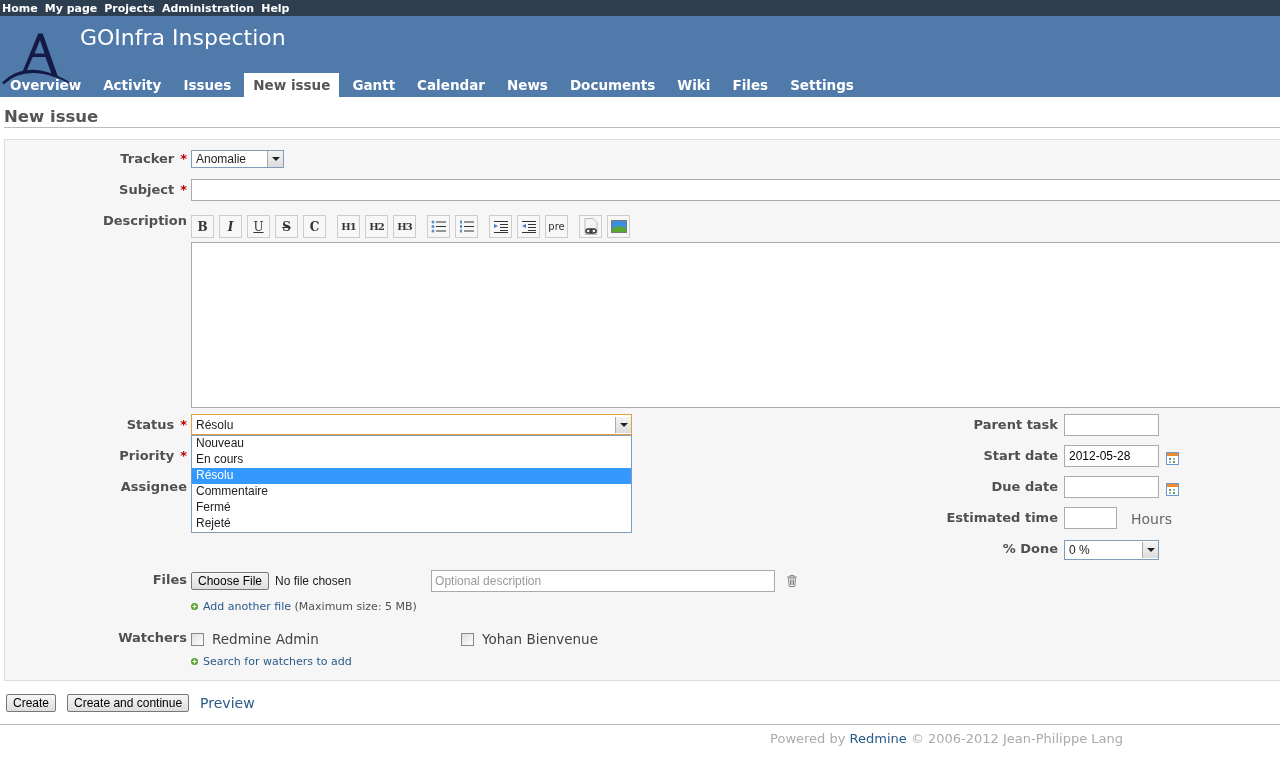 The image size is (1280, 773). What do you see at coordinates (258, 226) in the screenshot?
I see `underline-toolbar-button: U` at bounding box center [258, 226].